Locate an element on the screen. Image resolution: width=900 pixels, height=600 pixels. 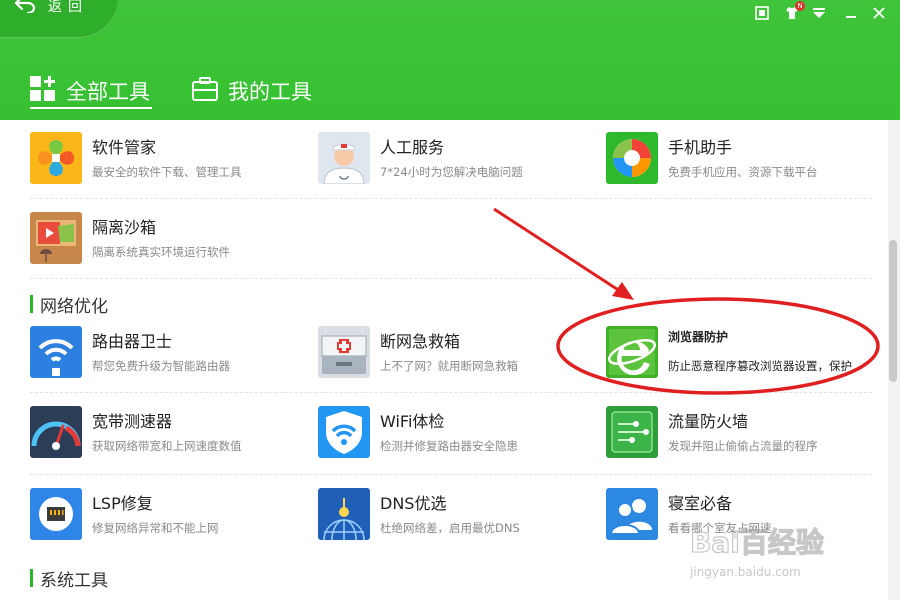
tool-software-manager: 软件管家 最安全的软件下载、管理工具 is located at coordinates (160, 161).